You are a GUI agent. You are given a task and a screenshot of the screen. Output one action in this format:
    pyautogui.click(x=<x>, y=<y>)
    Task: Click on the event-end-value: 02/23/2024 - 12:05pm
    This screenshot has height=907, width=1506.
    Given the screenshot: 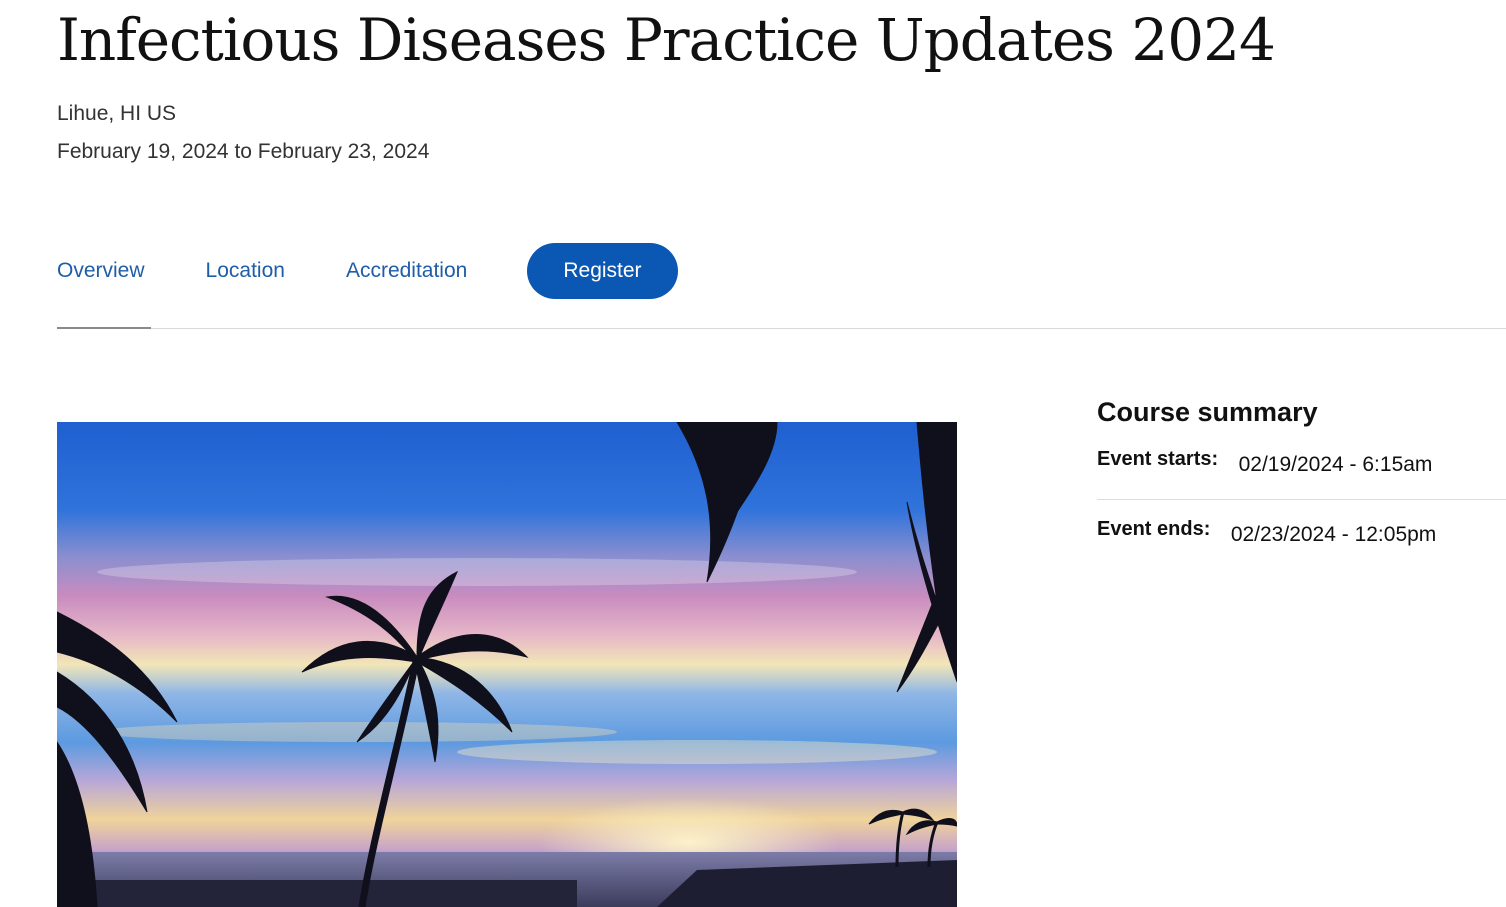 What is the action you would take?
    pyautogui.click(x=1333, y=534)
    